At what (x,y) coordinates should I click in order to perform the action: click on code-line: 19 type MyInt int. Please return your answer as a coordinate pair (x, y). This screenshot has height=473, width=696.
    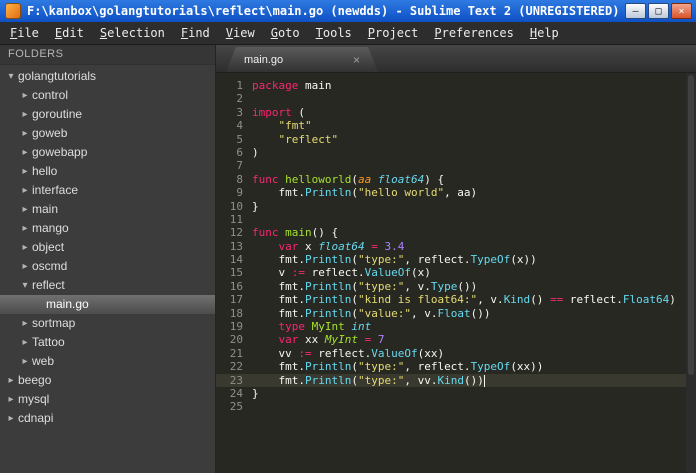
    Looking at the image, I should click on (456, 326).